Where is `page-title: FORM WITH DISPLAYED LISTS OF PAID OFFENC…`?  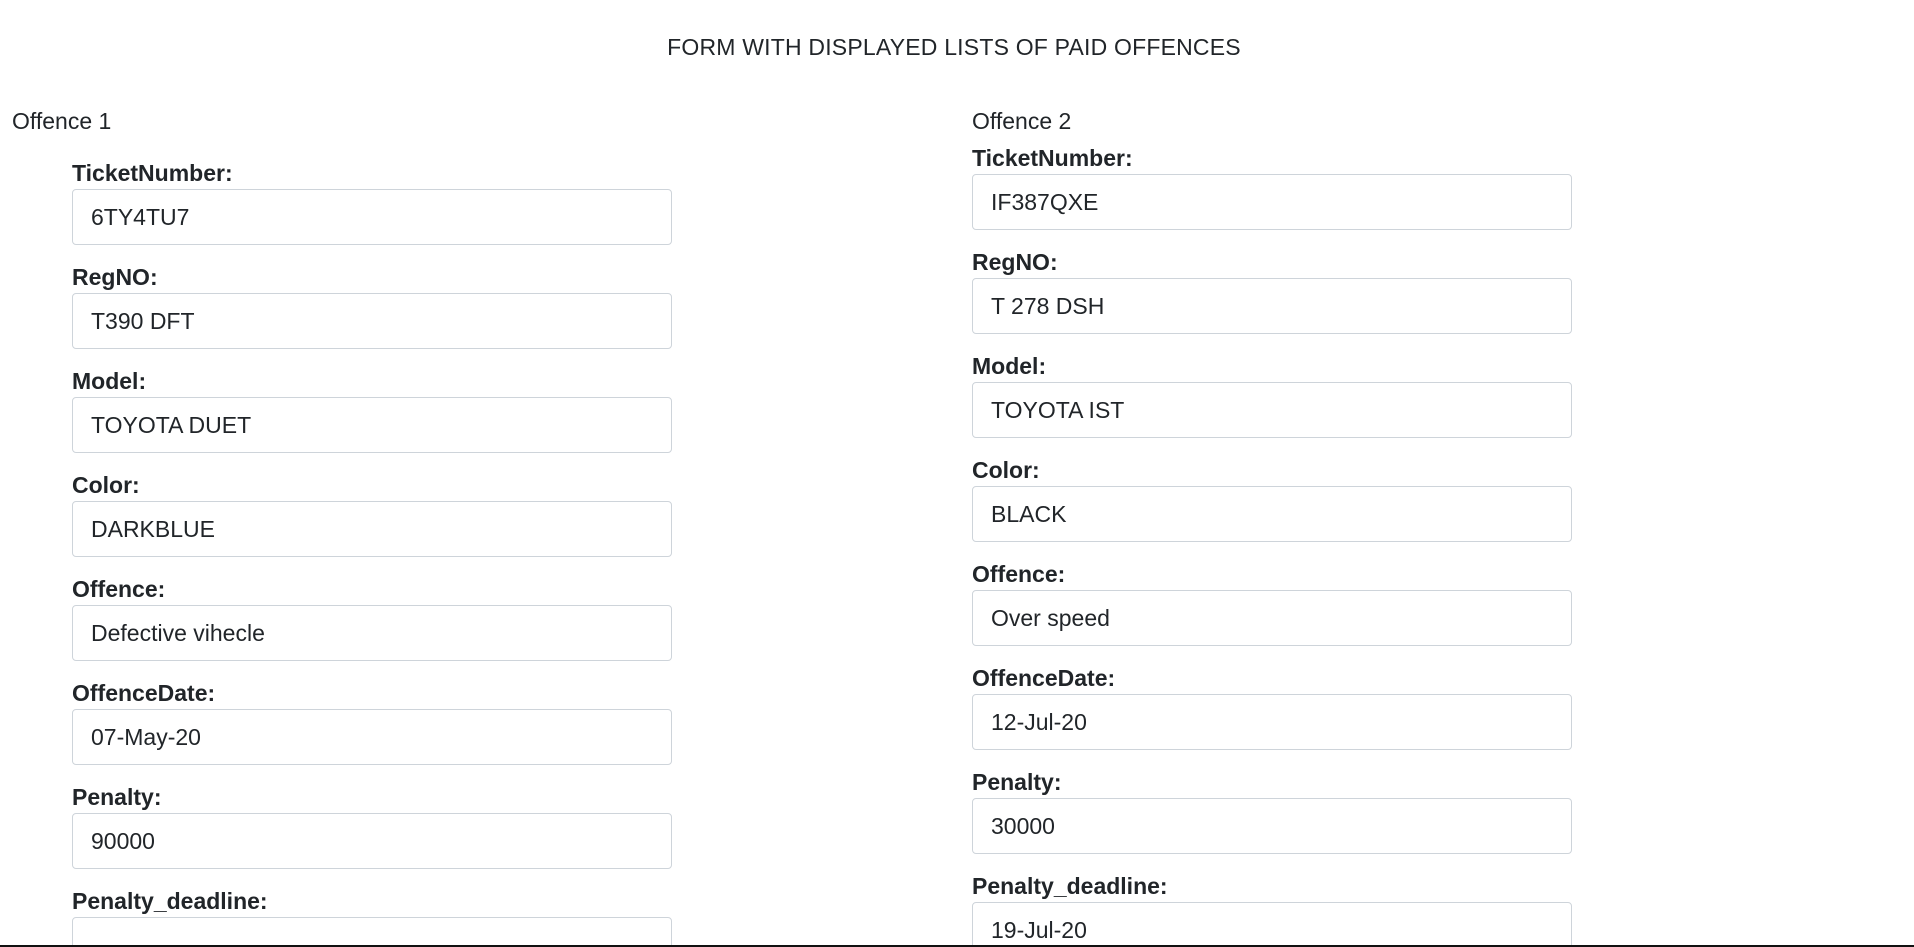
page-title: FORM WITH DISPLAYED LISTS OF PAID OFFENC… is located at coordinates (954, 47).